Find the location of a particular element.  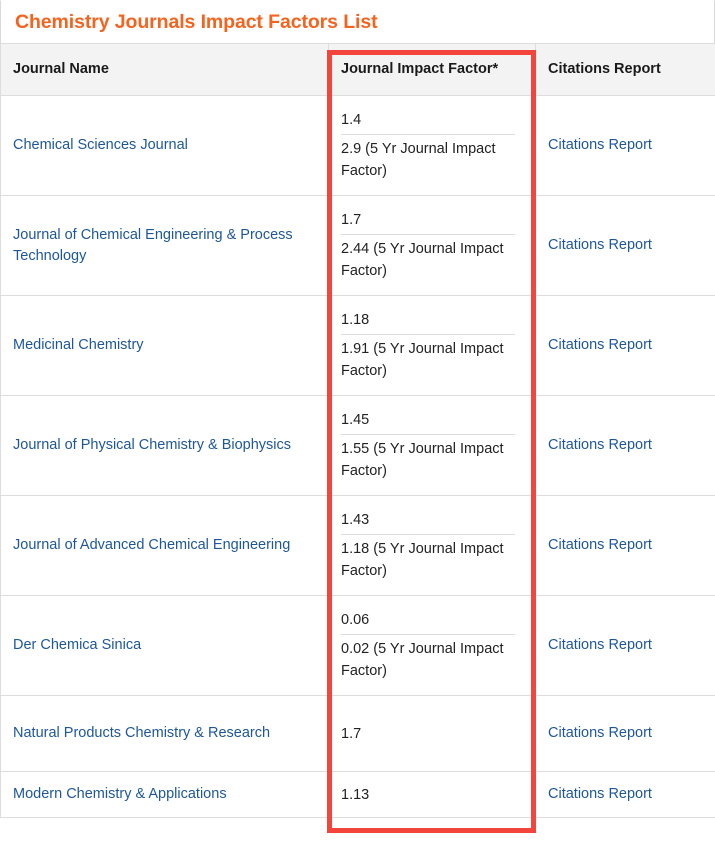

cell-impact-factor: 1.18 1.91 (5 Yr Journal Impact Factor) is located at coordinates (432, 345).